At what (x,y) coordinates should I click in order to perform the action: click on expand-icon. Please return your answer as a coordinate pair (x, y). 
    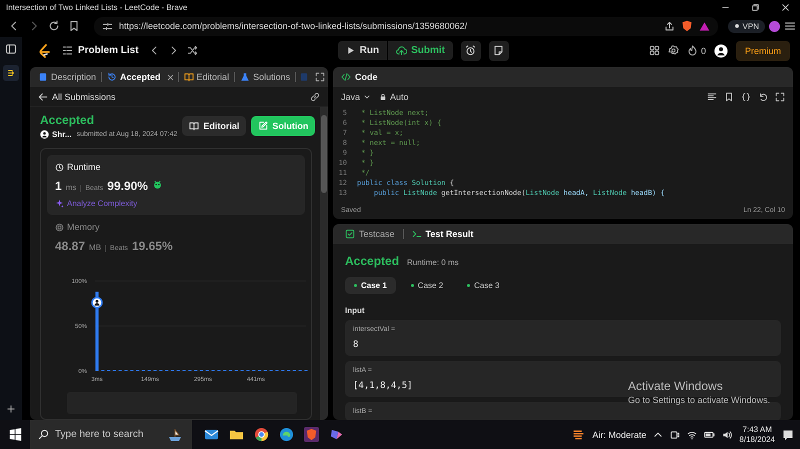
    Looking at the image, I should click on (780, 97).